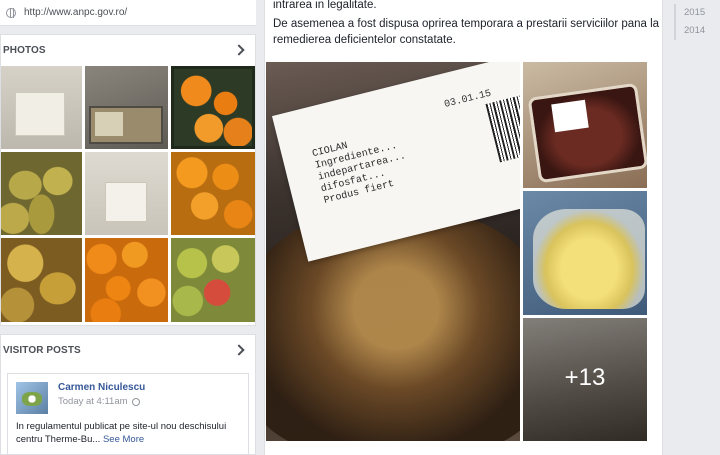 The image size is (720, 455). I want to click on photo-thumbnail-notice, so click(41, 107).